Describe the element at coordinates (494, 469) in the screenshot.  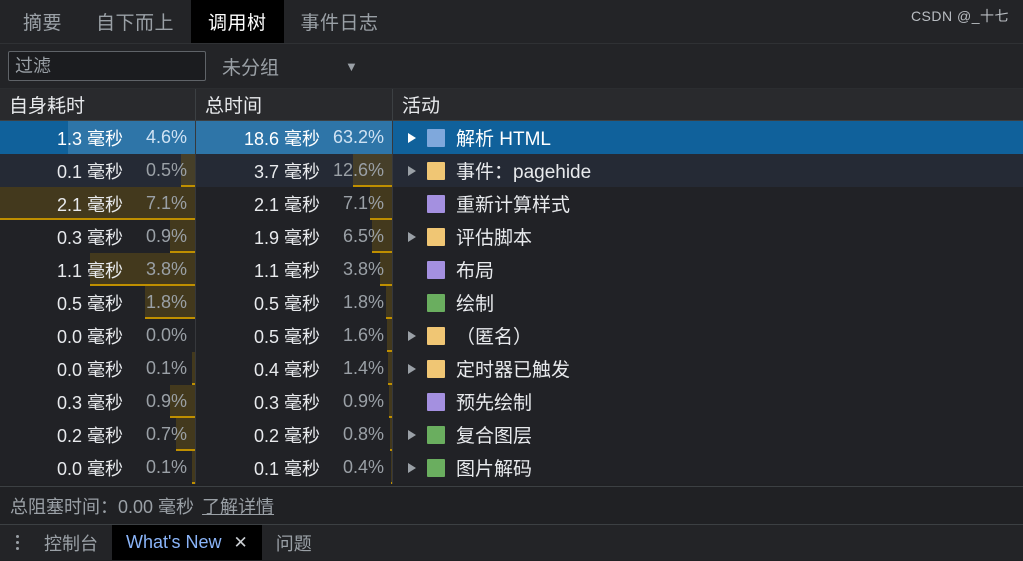
I see `activity-label: 图片解码` at that location.